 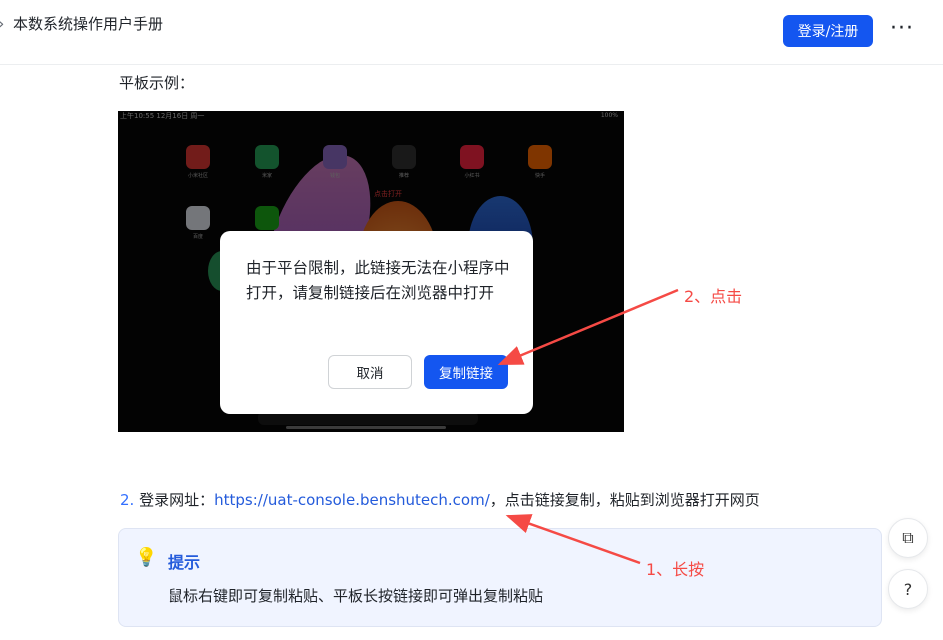 What do you see at coordinates (908, 589) in the screenshot?
I see `help-icon: ?` at bounding box center [908, 589].